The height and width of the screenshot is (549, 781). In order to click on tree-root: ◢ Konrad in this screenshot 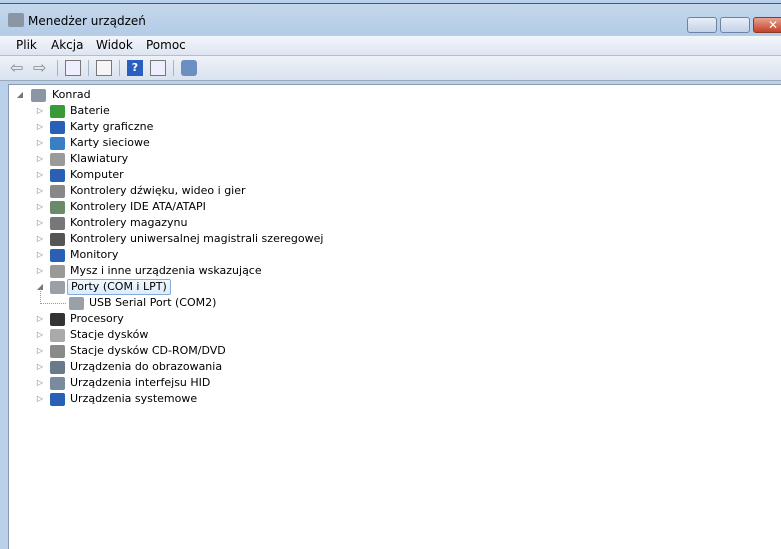, I will do `click(159, 95)`.